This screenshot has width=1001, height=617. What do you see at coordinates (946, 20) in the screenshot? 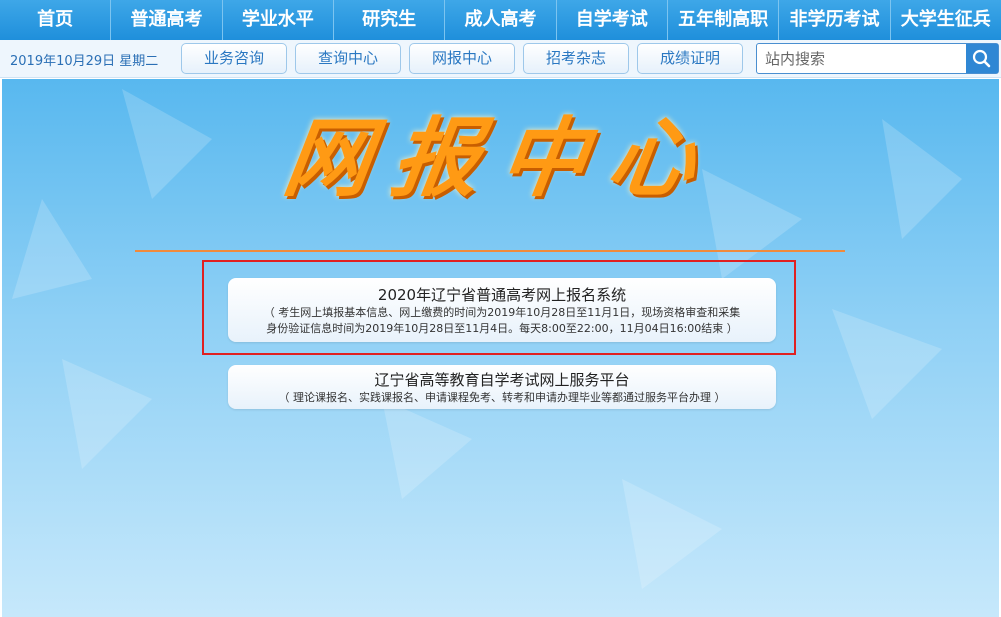
I see `nav-conscription: 大学生征兵` at bounding box center [946, 20].